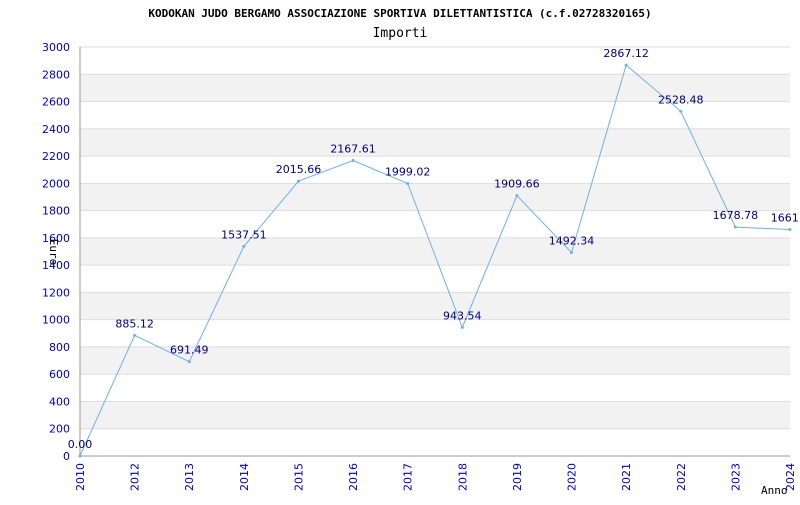  Describe the element at coordinates (353, 477) in the screenshot. I see `x-tick-label: 2016` at that location.